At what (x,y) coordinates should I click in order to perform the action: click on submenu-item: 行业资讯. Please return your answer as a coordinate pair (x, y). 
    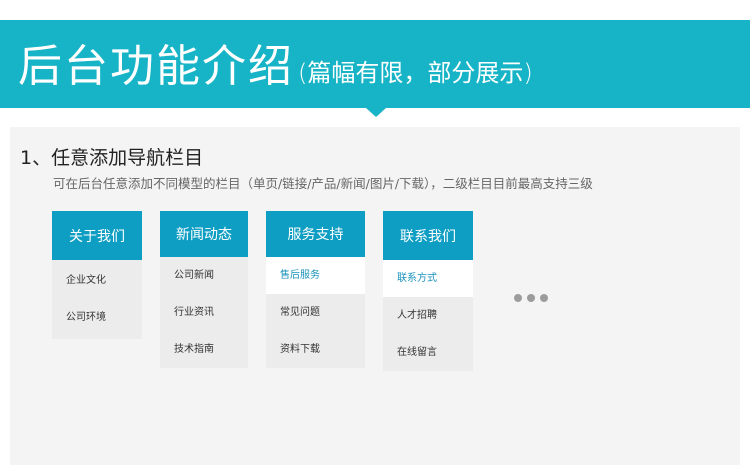
    Looking at the image, I should click on (204, 312).